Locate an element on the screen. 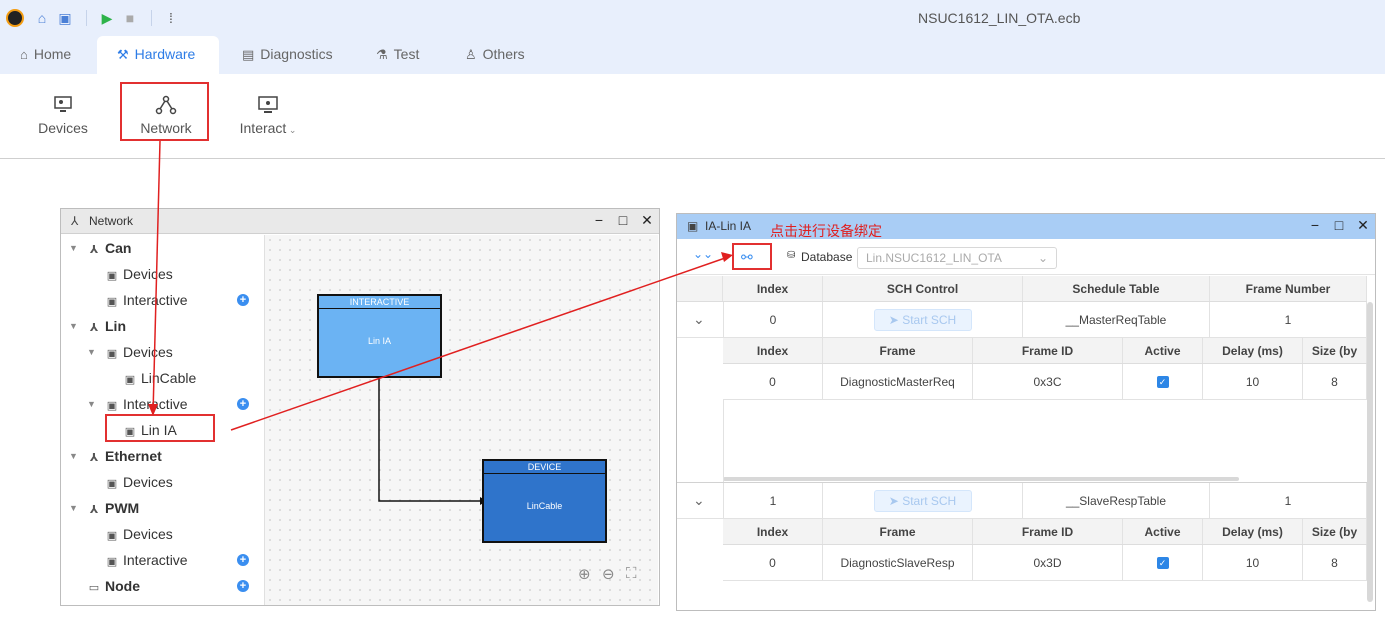 This screenshot has height=621, width=1385. stop-icon: ■ is located at coordinates (130, 18).